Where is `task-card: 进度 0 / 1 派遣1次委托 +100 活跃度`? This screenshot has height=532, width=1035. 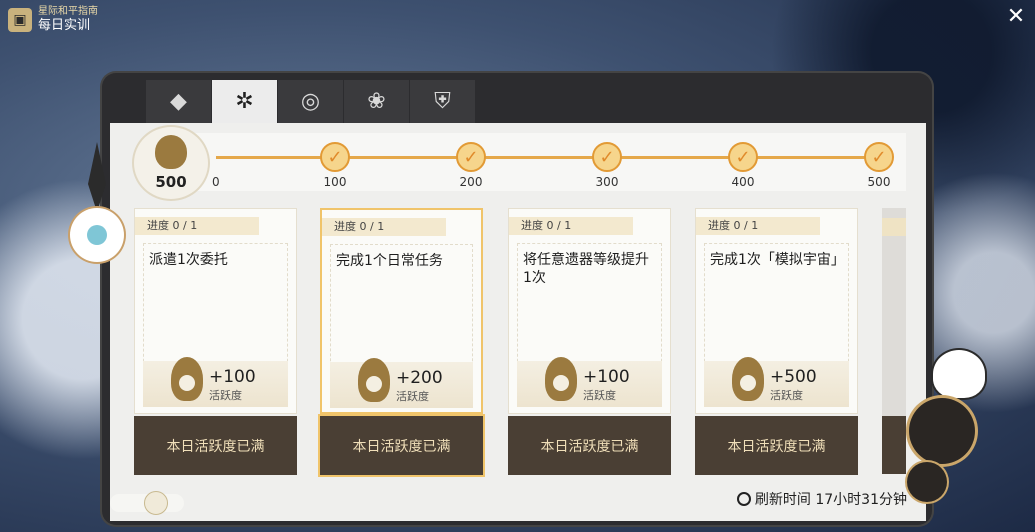
task-card: 进度 0 / 1 派遣1次委托 +100 活跃度 is located at coordinates (215, 311).